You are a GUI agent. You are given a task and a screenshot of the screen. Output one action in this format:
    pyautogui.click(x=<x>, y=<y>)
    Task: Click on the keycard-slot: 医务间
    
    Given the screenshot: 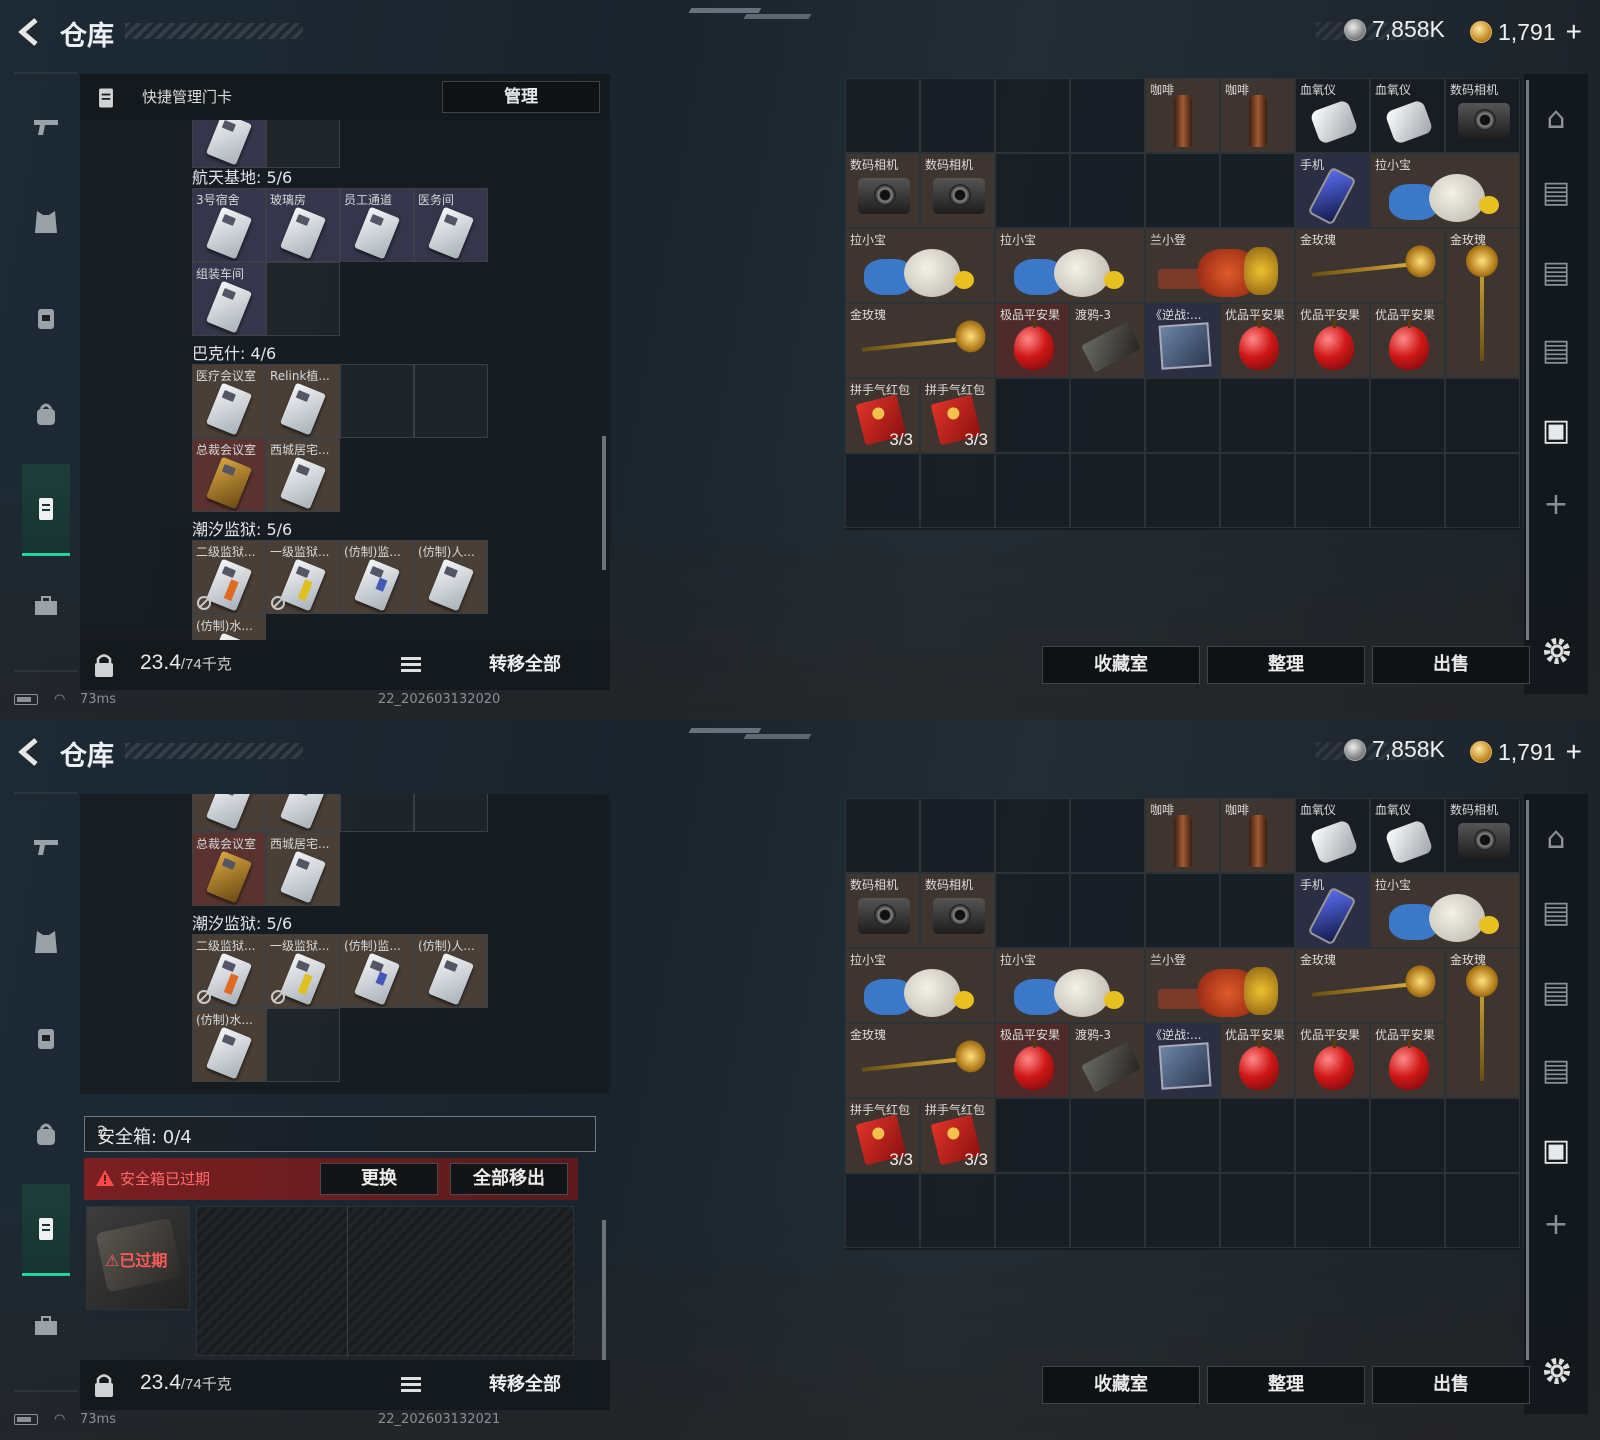 What is the action you would take?
    pyautogui.click(x=451, y=225)
    